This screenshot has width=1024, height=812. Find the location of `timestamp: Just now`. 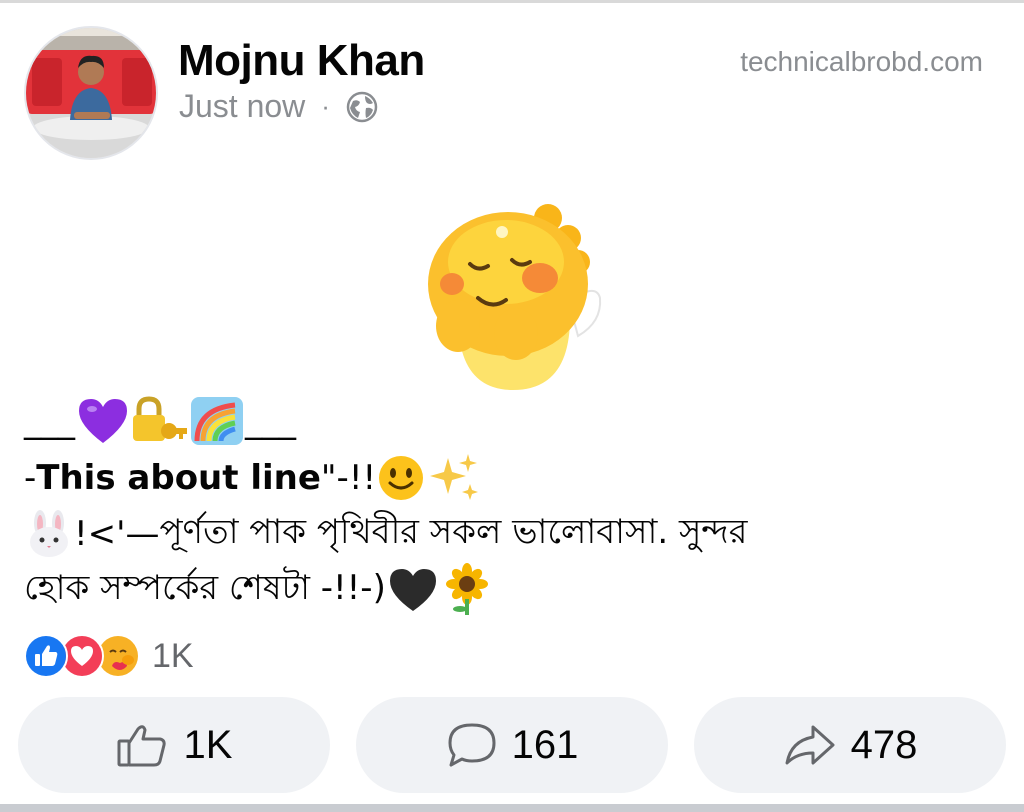

timestamp: Just now is located at coordinates (242, 106).